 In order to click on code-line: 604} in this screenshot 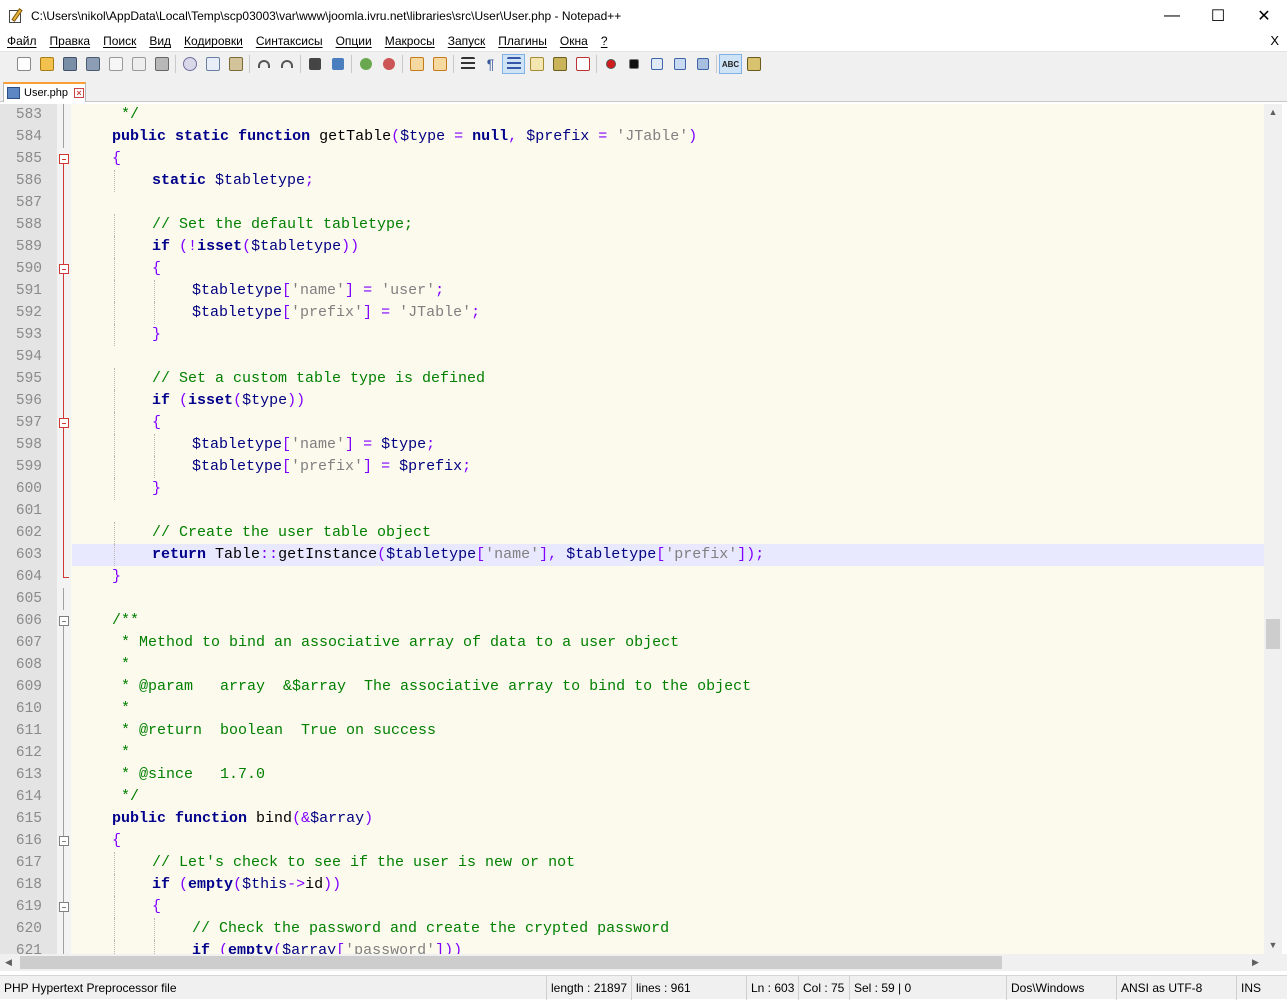, I will do `click(632, 577)`.